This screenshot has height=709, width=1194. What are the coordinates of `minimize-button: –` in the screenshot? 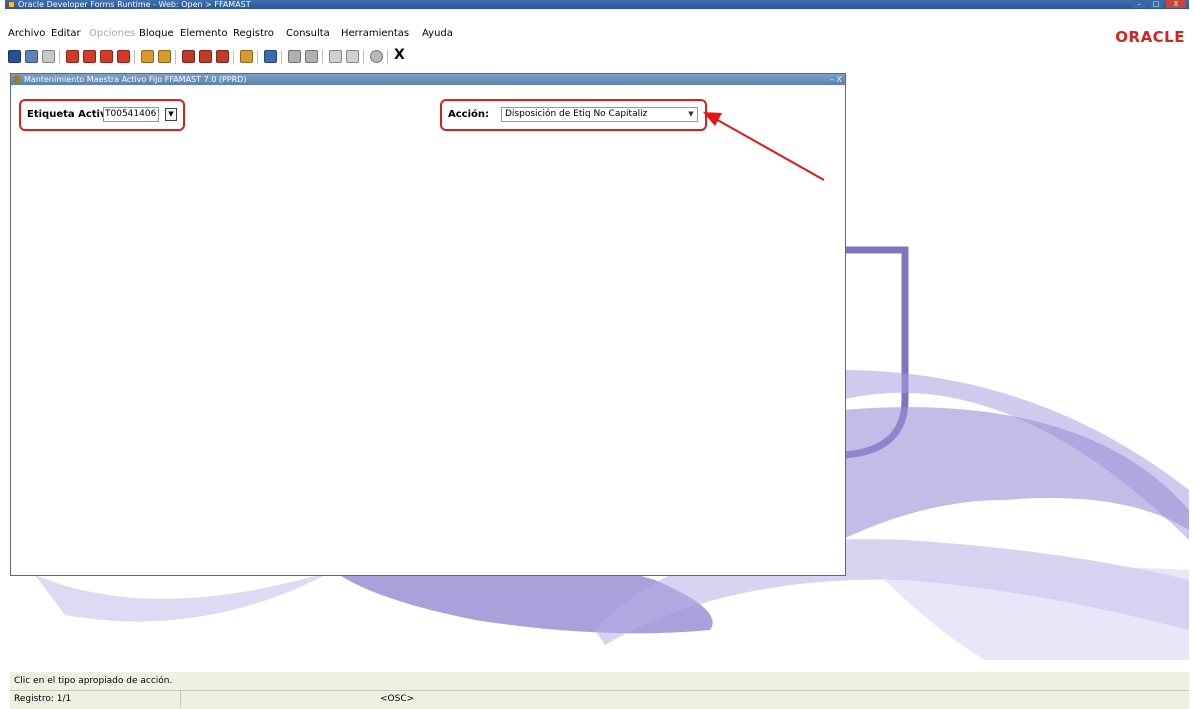 It's located at (1139, 4).